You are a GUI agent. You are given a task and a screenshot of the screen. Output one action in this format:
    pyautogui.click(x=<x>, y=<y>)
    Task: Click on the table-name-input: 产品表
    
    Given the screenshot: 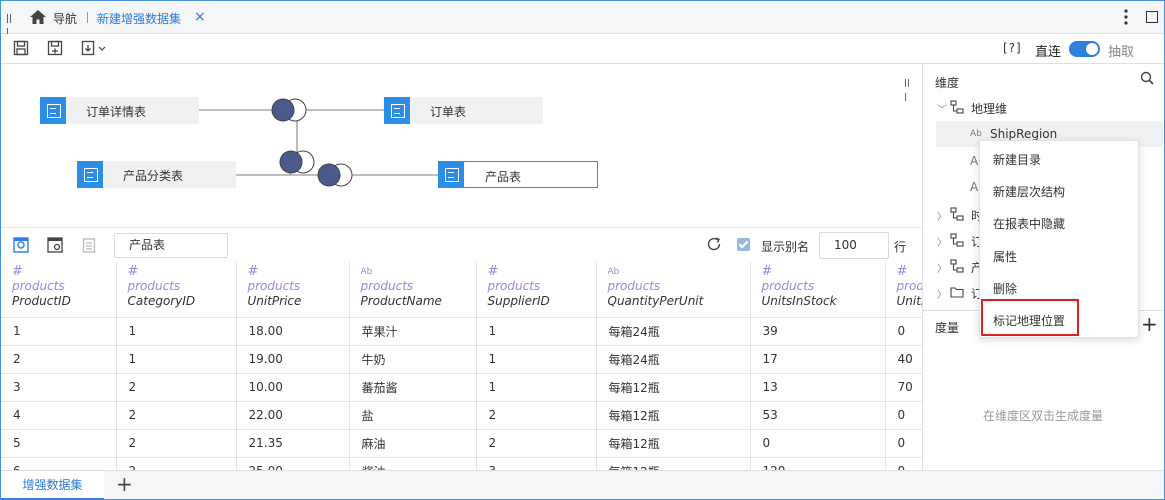 What is the action you would take?
    pyautogui.click(x=171, y=245)
    